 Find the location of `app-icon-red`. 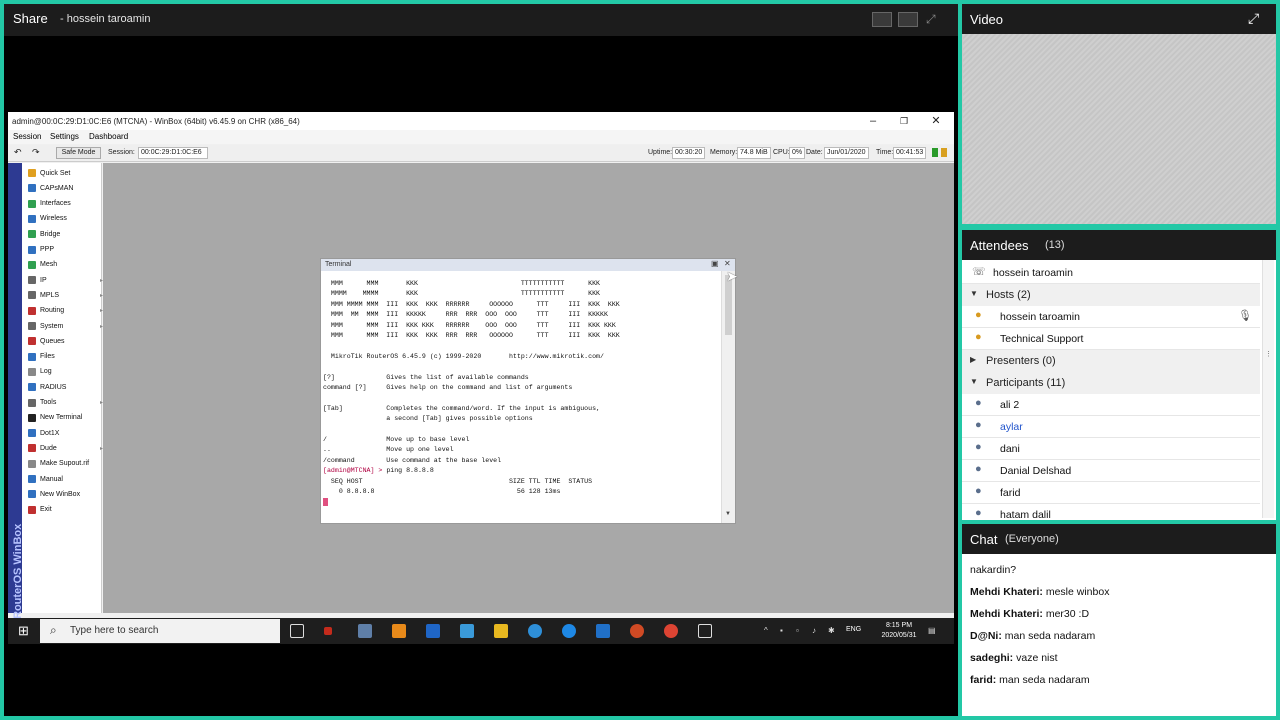

app-icon-red is located at coordinates (328, 631).